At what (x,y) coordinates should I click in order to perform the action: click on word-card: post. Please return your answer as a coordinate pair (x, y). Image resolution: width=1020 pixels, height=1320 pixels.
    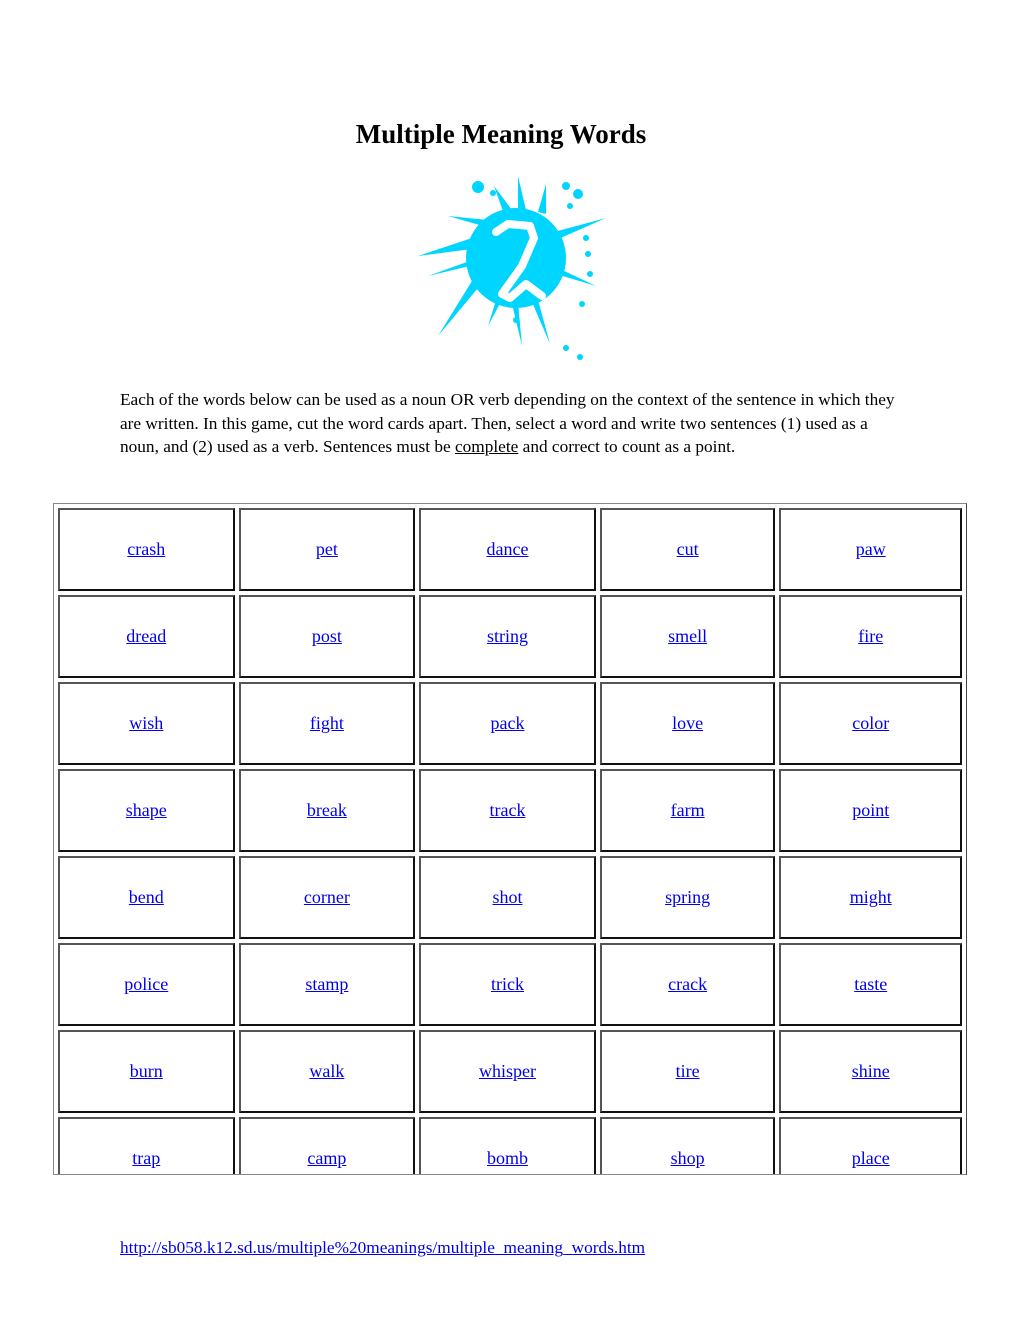
    Looking at the image, I should click on (327, 636).